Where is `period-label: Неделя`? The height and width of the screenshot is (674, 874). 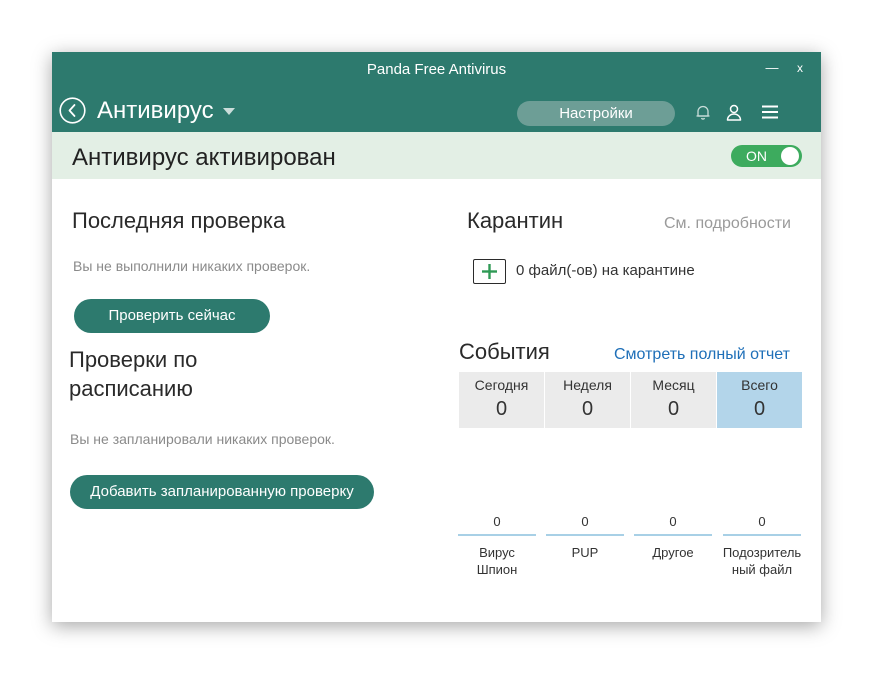
period-label: Неделя is located at coordinates (587, 385).